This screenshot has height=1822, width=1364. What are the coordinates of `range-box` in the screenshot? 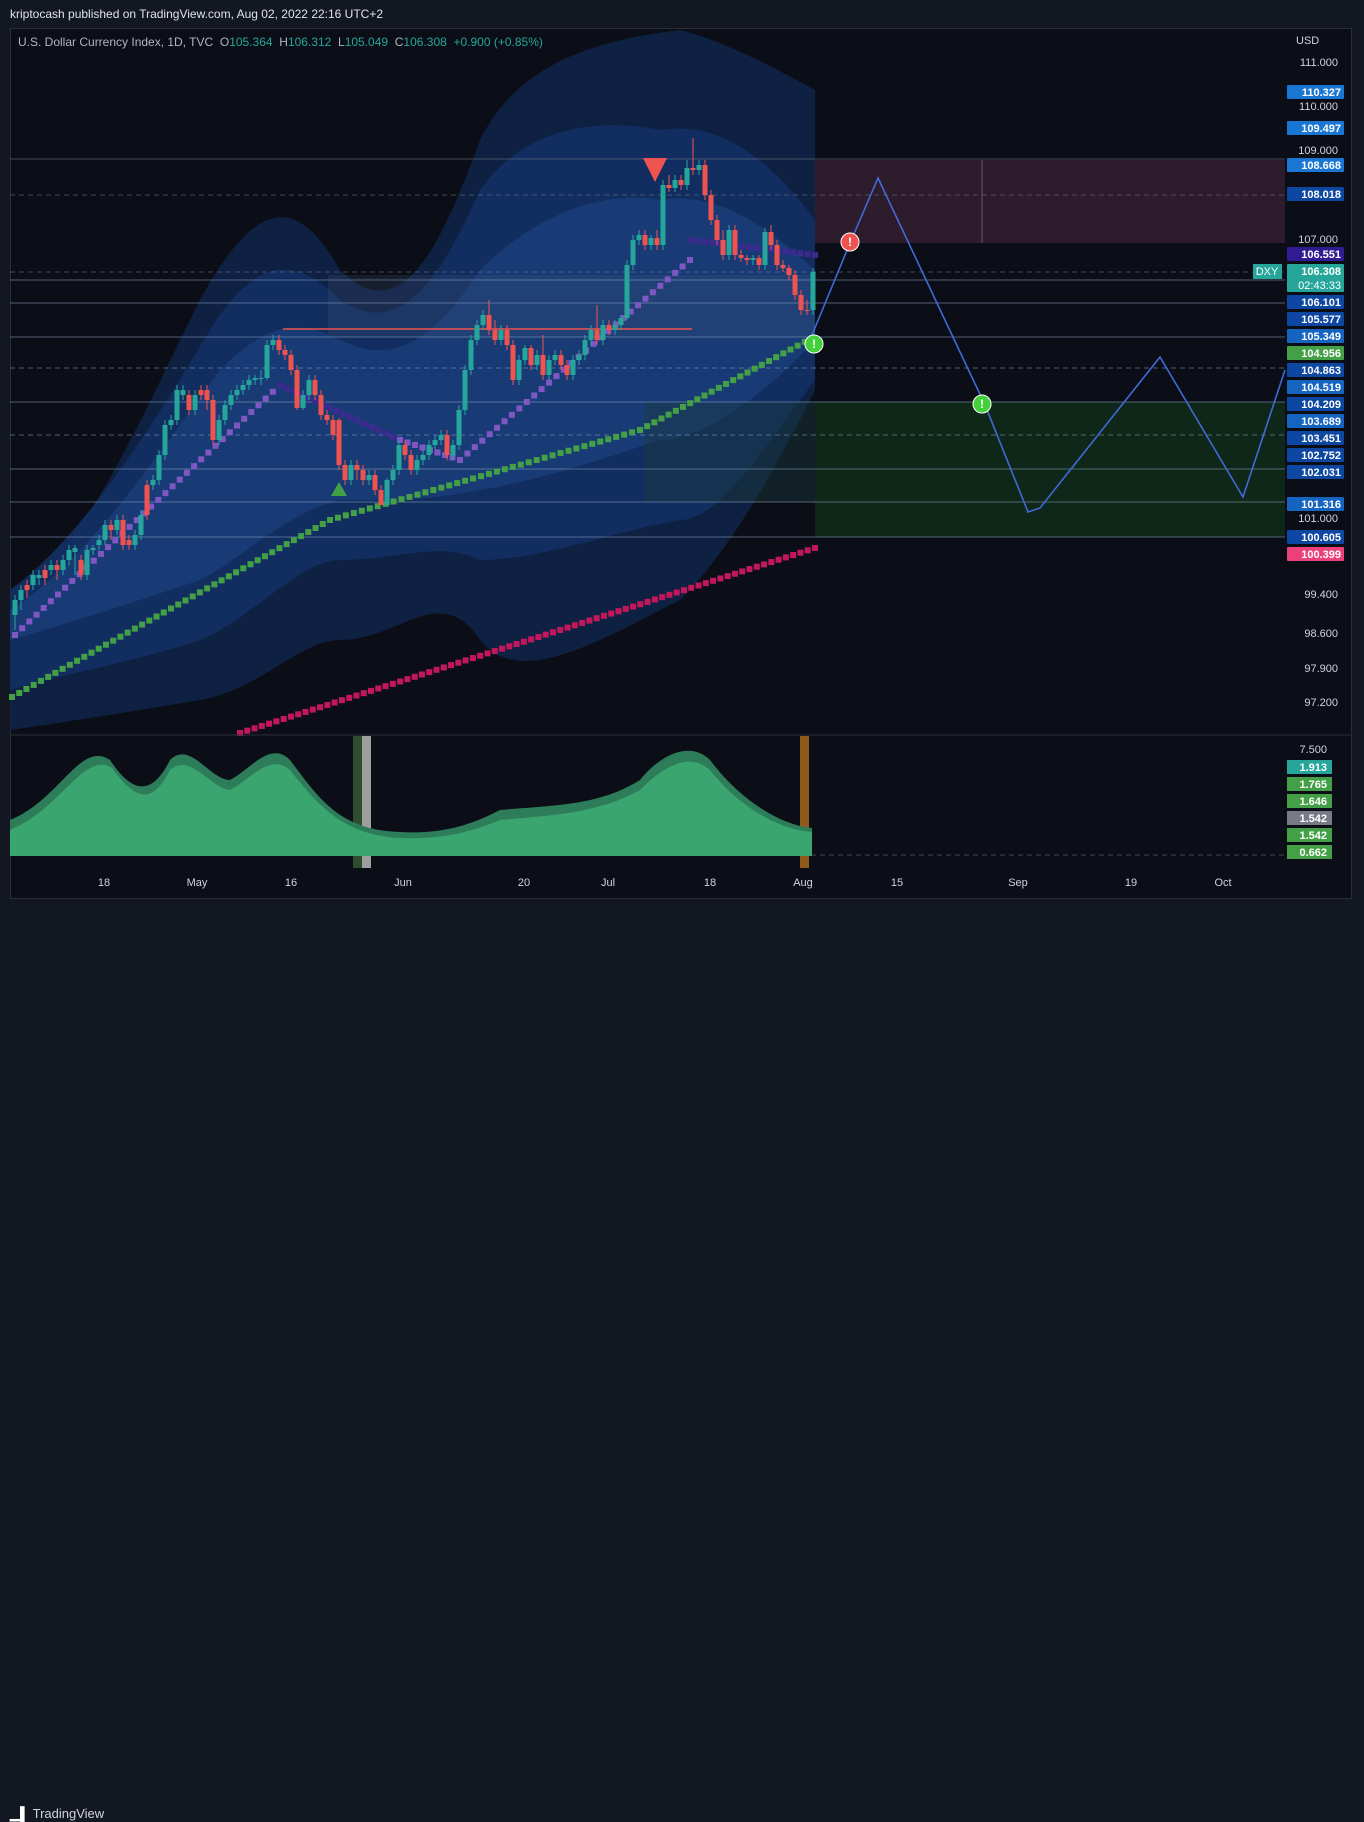 It's located at (571, 306).